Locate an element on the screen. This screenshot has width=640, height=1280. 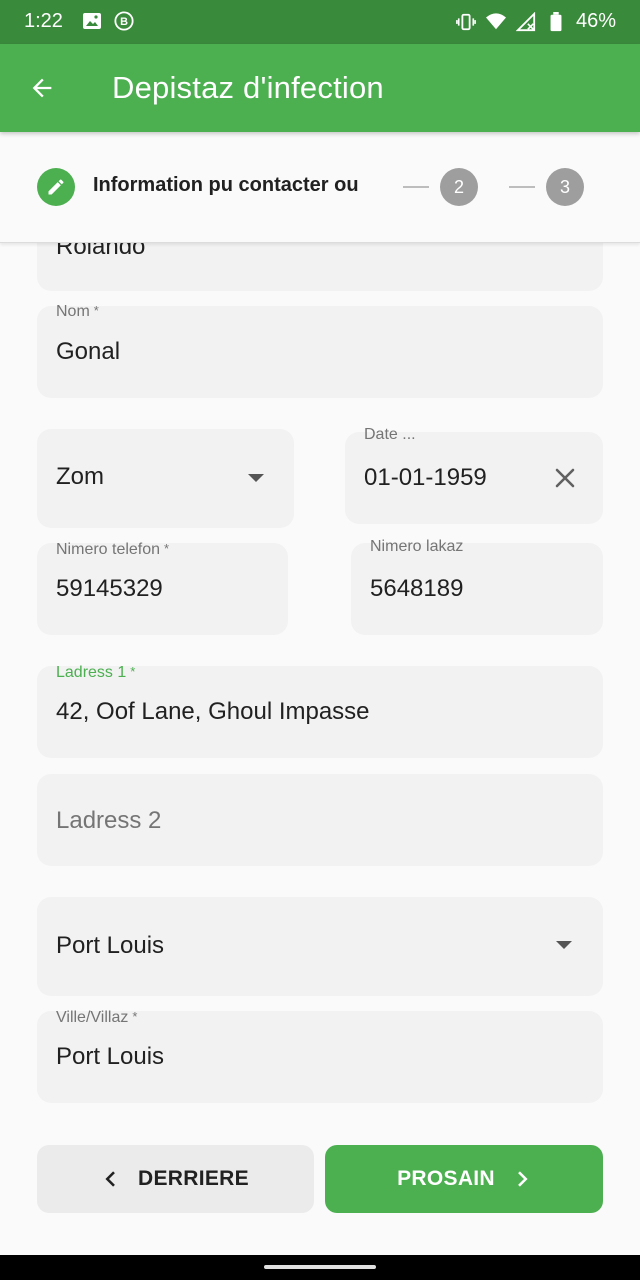
city-value: Port Louis is located at coordinates (110, 1056).